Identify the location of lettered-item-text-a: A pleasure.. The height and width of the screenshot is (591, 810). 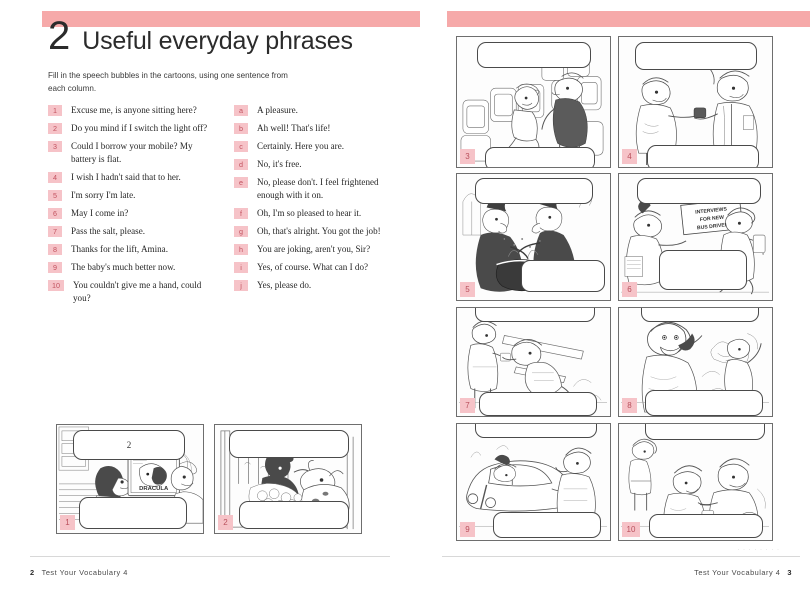
(277, 110).